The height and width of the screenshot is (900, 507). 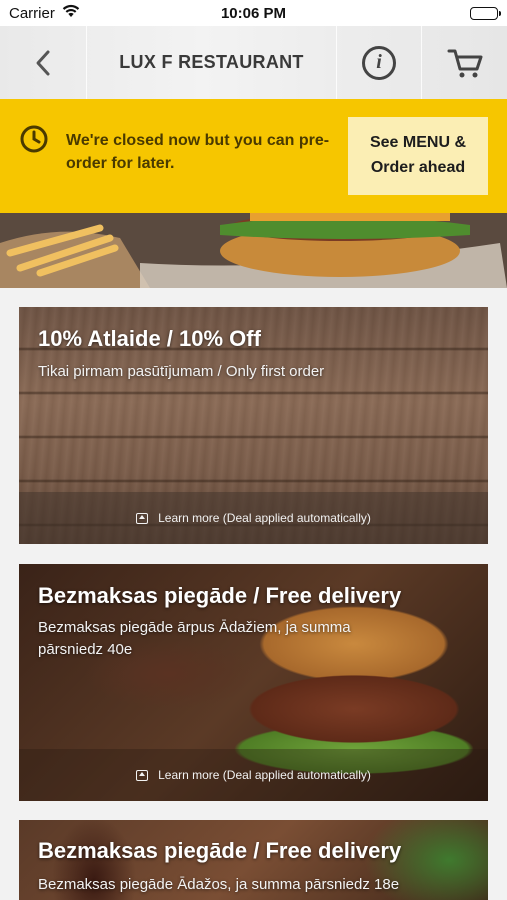 I want to click on clock-icon, so click(x=34, y=139).